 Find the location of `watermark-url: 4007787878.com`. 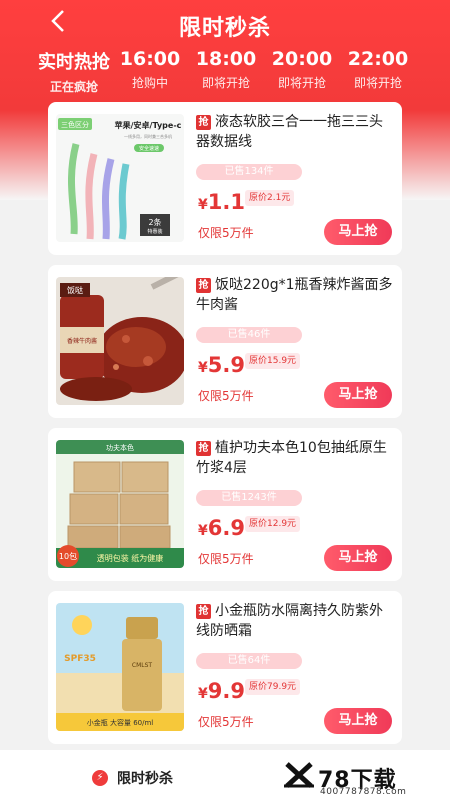

watermark-url: 4007787878.com is located at coordinates (363, 792).